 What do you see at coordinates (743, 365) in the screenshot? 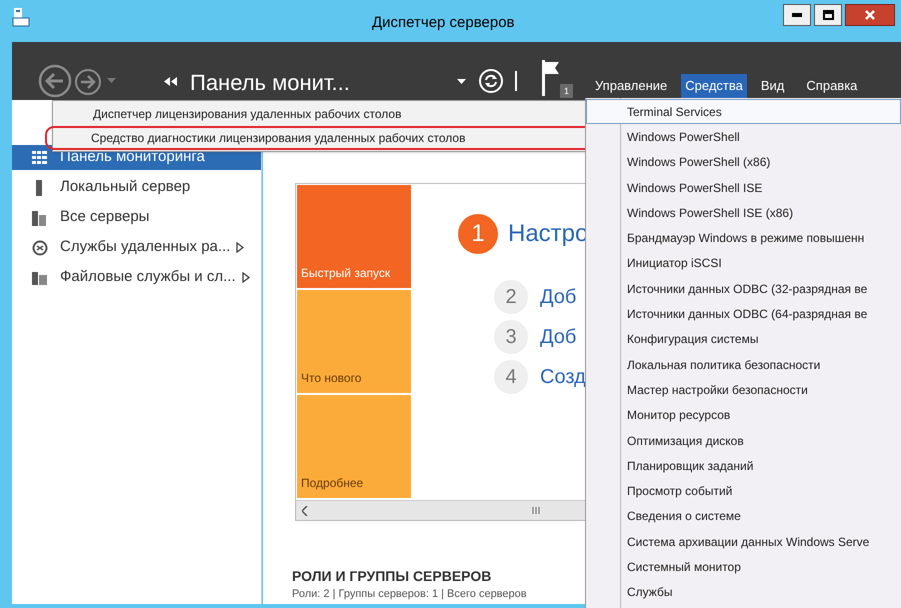
I see `menu-item: Локальная политика безопасности` at bounding box center [743, 365].